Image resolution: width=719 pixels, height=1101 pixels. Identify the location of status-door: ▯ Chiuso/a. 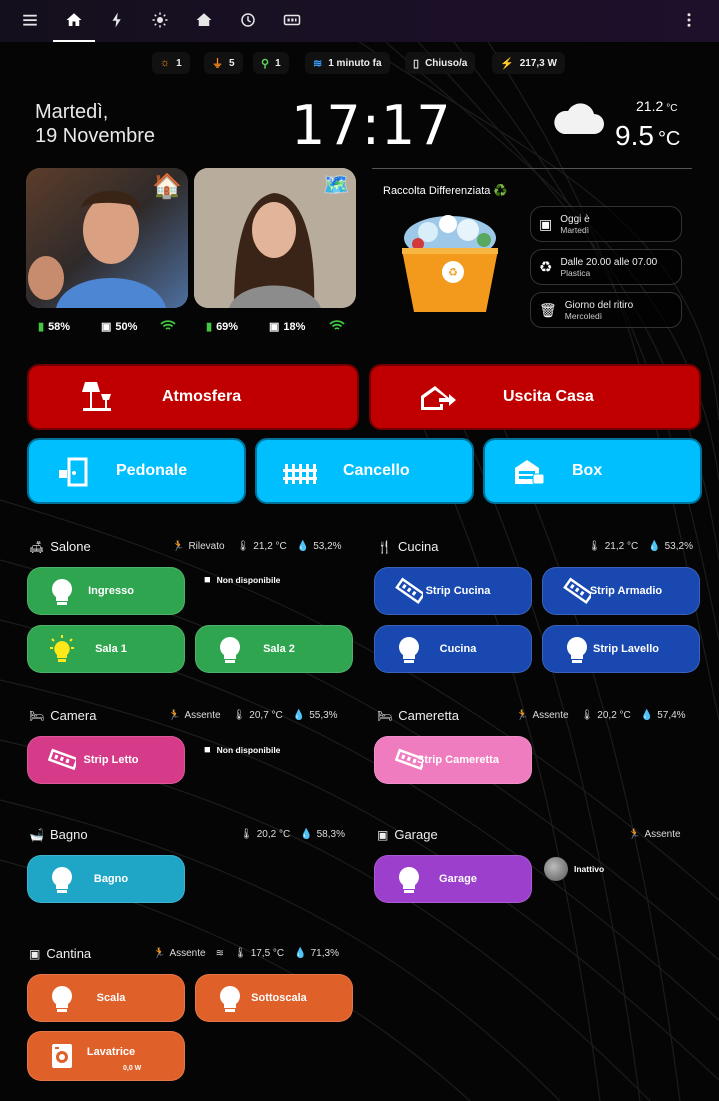
(440, 63).